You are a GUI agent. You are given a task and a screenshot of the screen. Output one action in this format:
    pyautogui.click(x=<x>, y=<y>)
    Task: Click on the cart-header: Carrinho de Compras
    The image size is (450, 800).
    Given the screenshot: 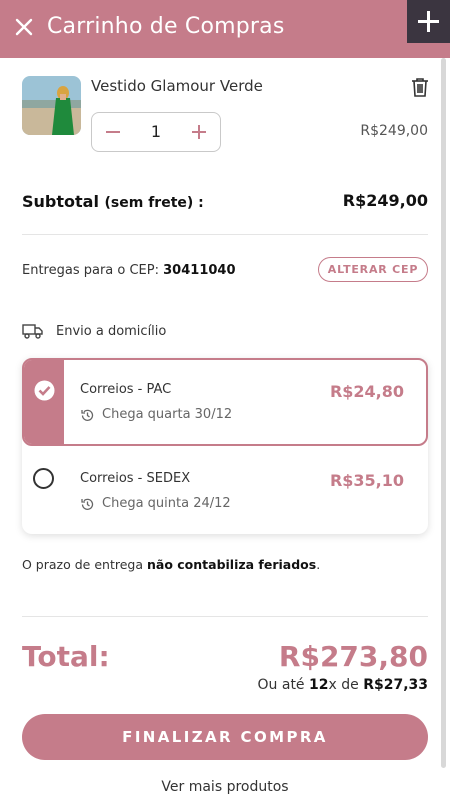 What is the action you would take?
    pyautogui.click(x=225, y=29)
    